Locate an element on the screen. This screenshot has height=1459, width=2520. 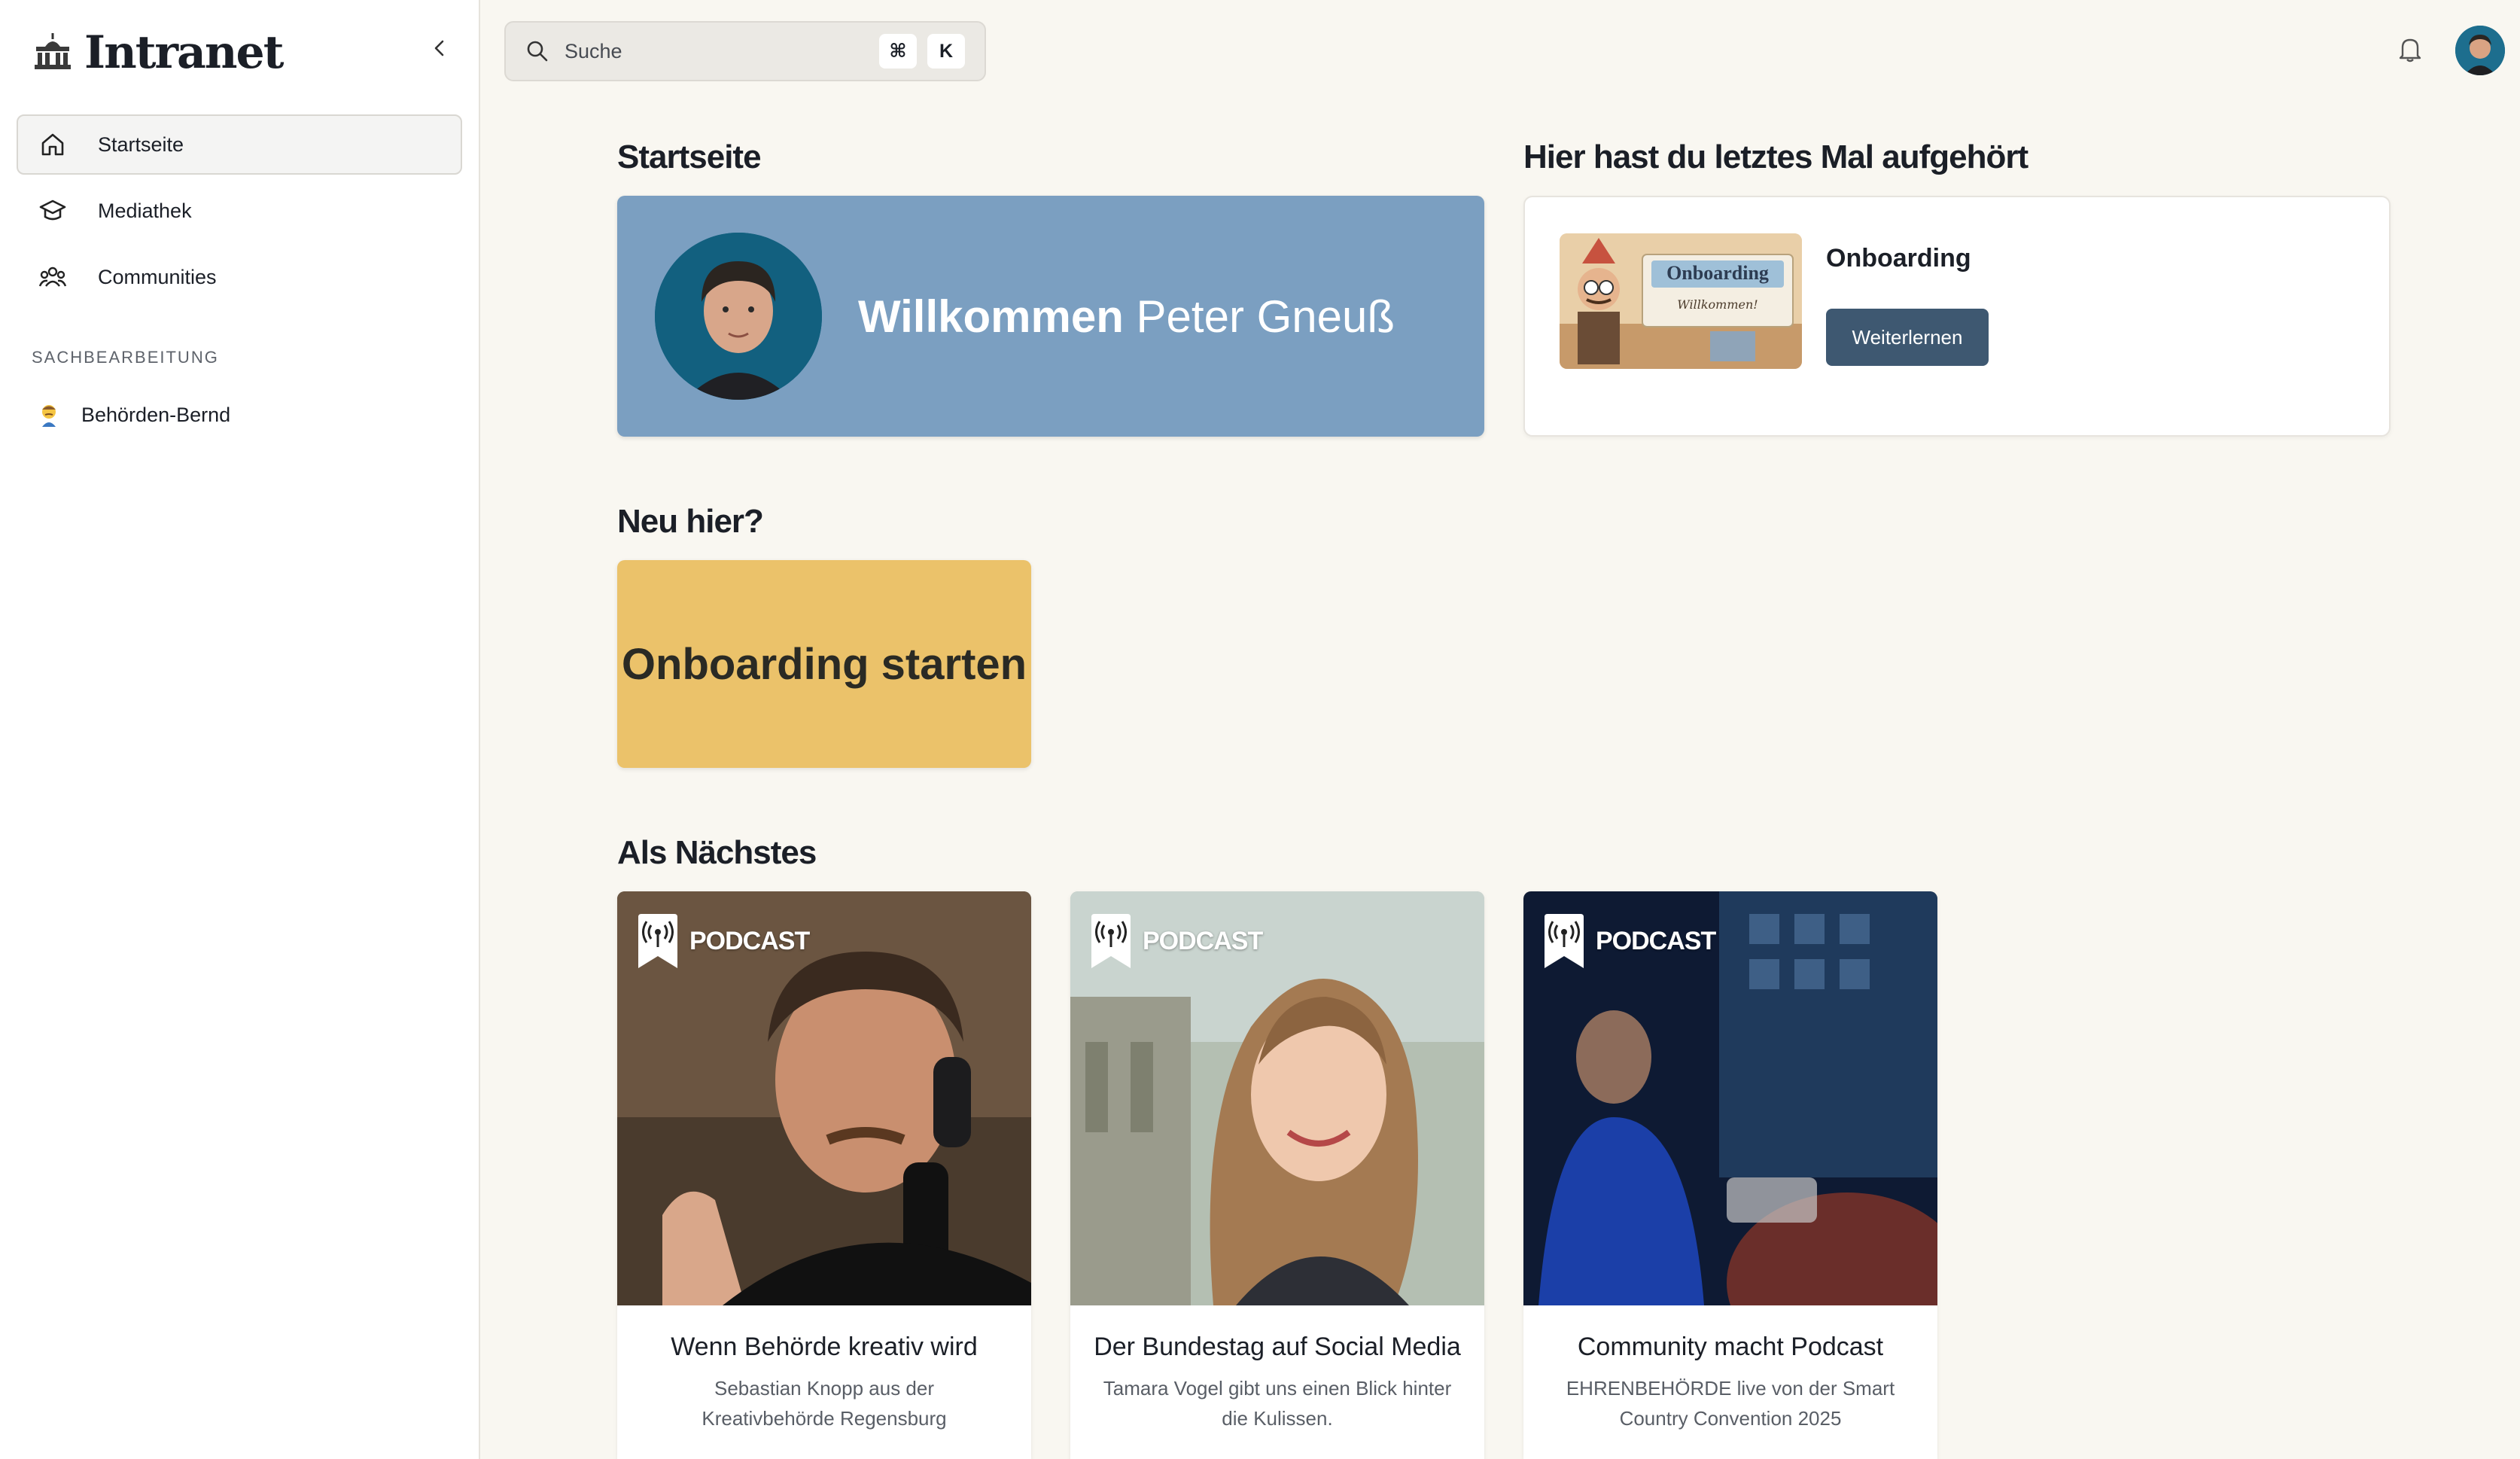
users-icon is located at coordinates (53, 277).